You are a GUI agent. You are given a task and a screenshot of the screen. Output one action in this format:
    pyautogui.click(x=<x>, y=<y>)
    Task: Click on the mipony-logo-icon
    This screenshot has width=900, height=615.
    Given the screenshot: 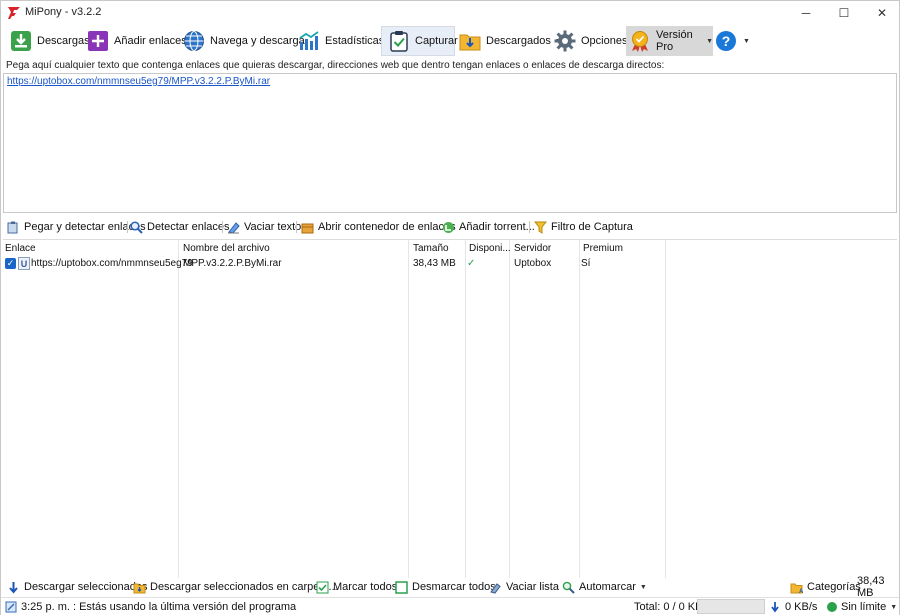 What is the action you would take?
    pyautogui.click(x=14, y=13)
    